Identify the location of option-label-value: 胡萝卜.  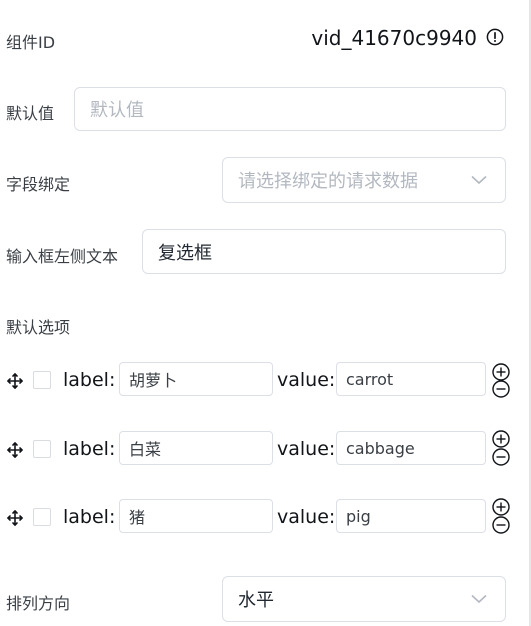
(153, 380).